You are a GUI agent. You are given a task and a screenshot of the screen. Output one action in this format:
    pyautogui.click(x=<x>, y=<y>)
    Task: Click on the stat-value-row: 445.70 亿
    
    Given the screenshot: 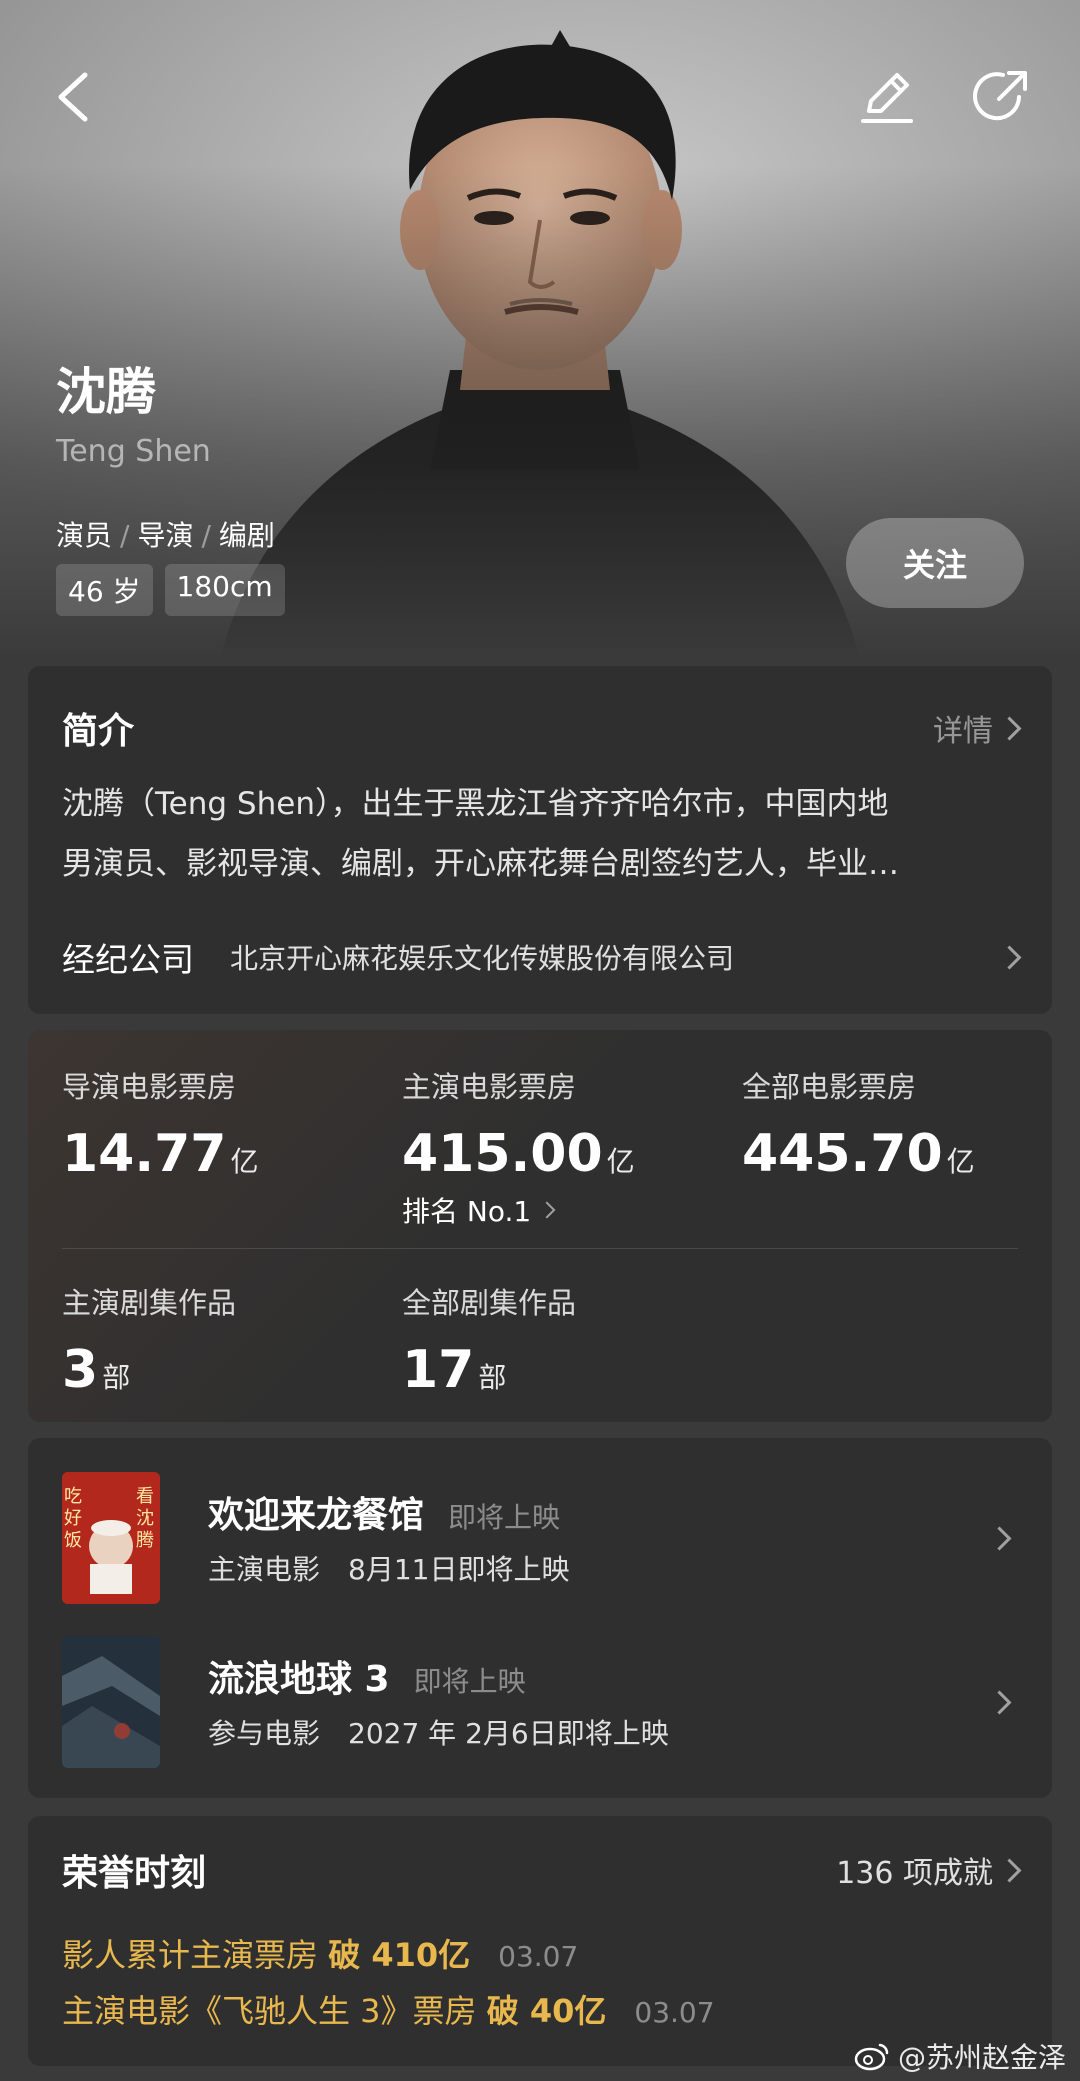 What is the action you would take?
    pyautogui.click(x=858, y=1154)
    